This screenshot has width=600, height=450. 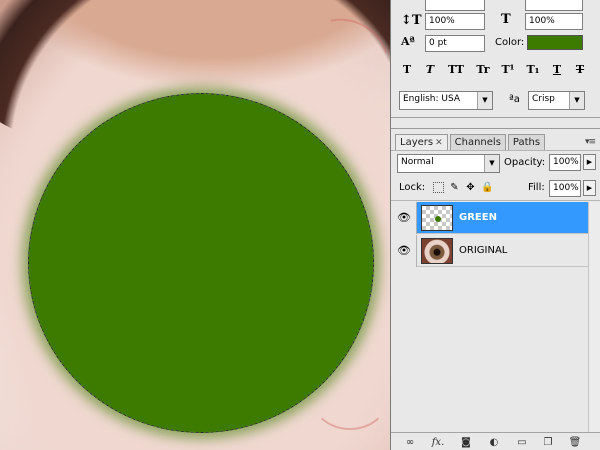 I want to click on lock-position-move-icon: ✥, so click(x=470, y=187).